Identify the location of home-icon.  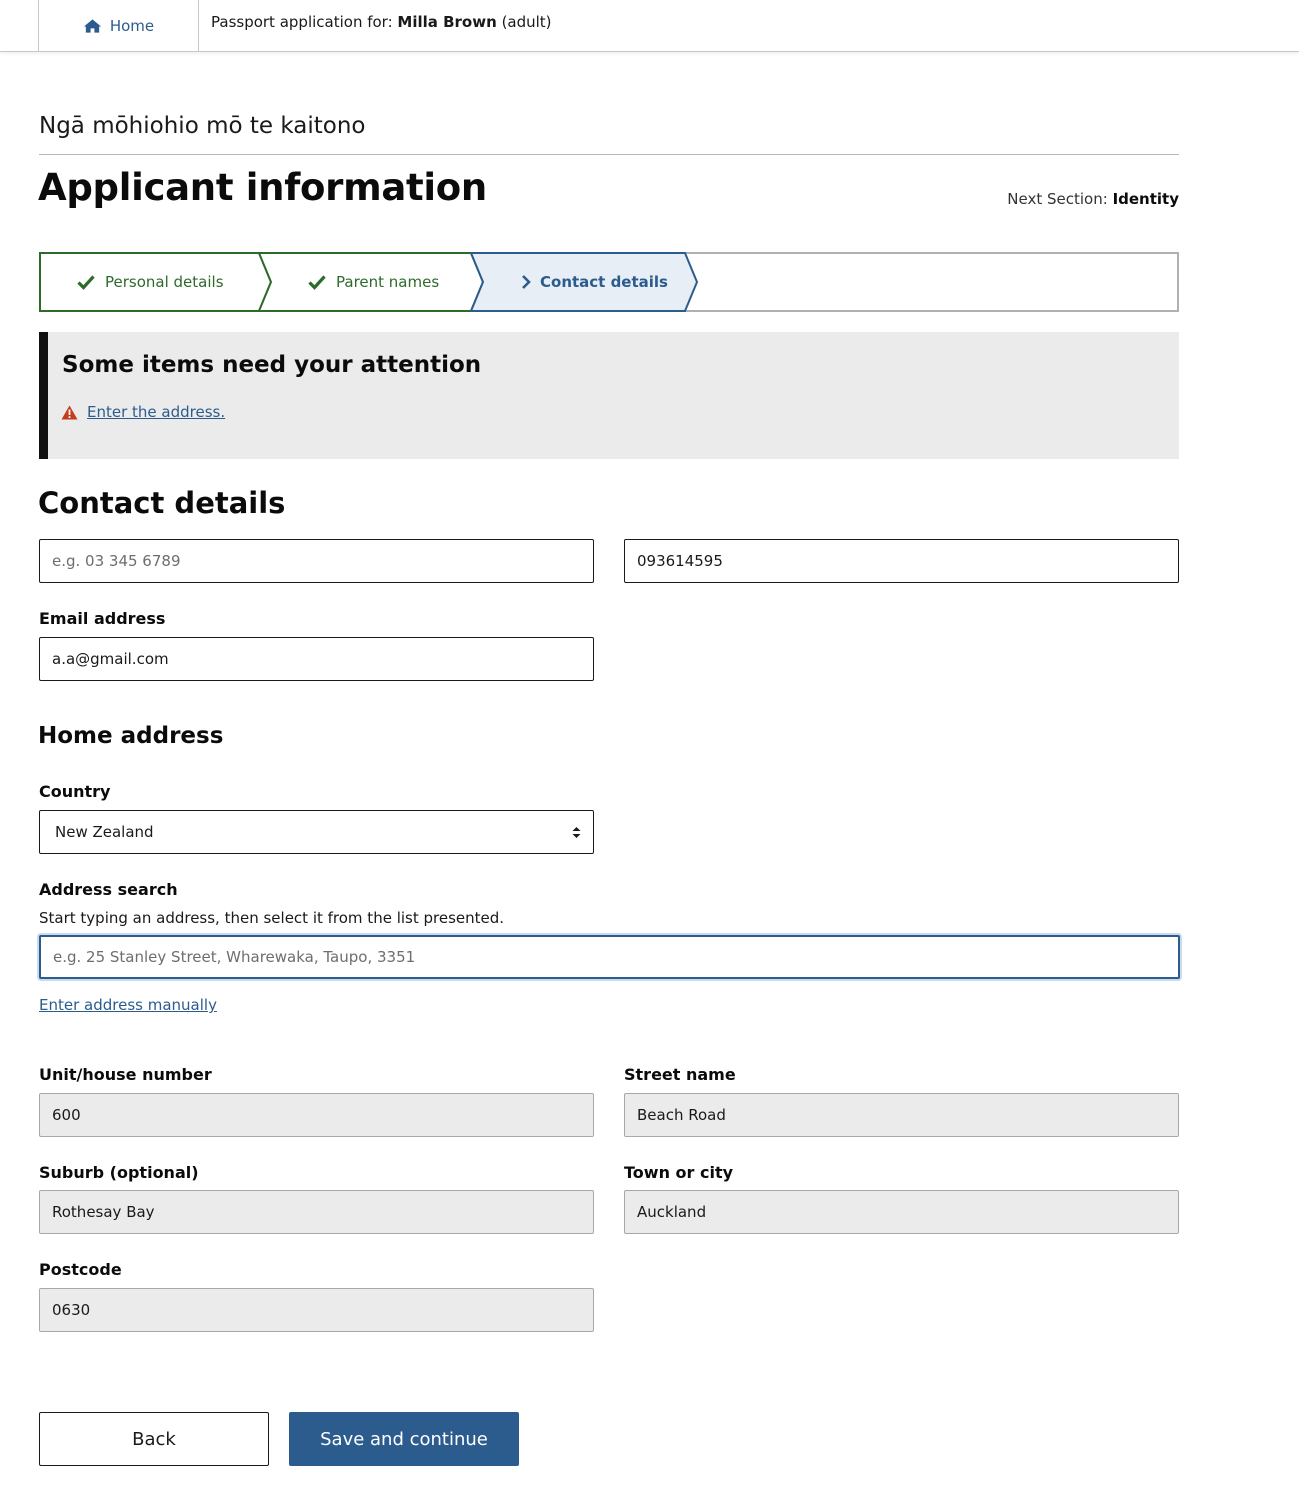
(92, 26).